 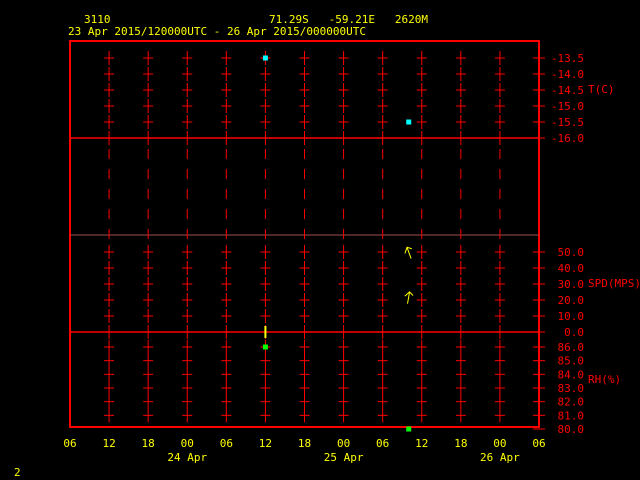 I want to click on y-tick-label: -15.5, so click(x=567, y=122).